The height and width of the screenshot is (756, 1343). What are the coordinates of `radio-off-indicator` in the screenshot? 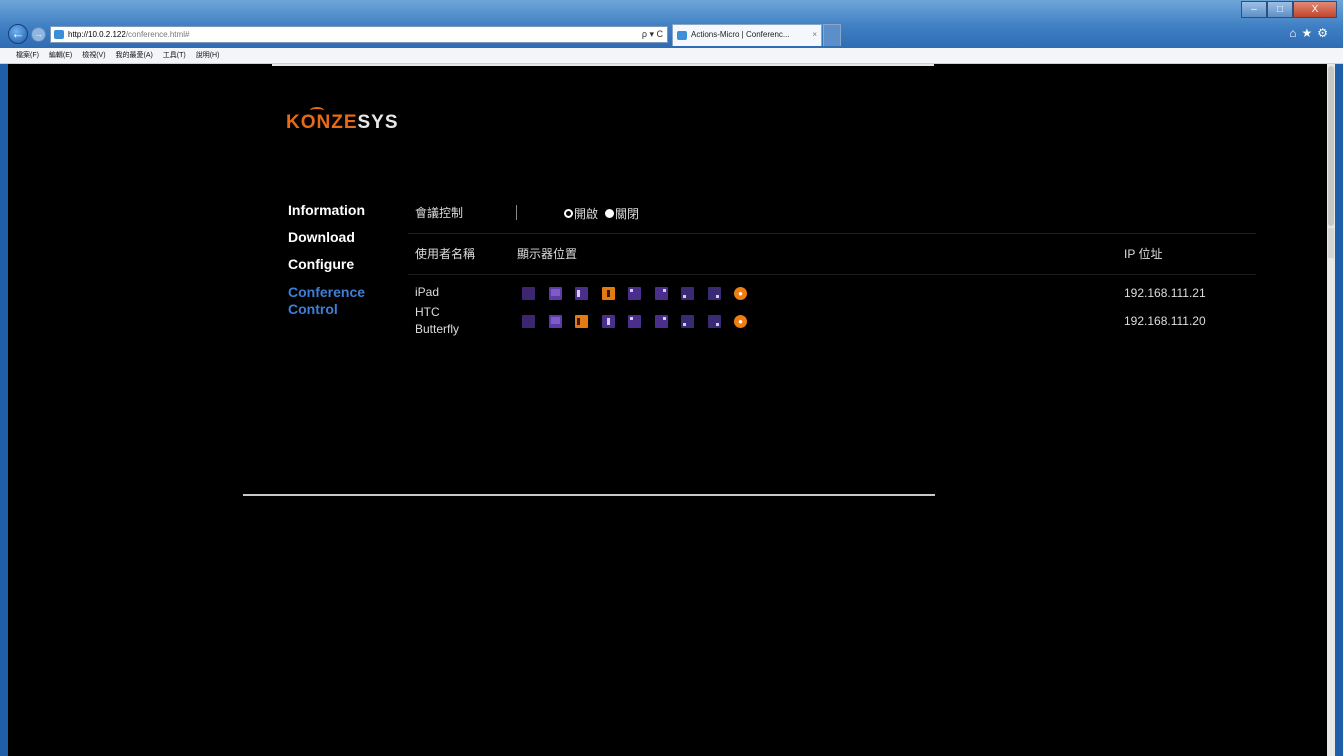 It's located at (609, 213).